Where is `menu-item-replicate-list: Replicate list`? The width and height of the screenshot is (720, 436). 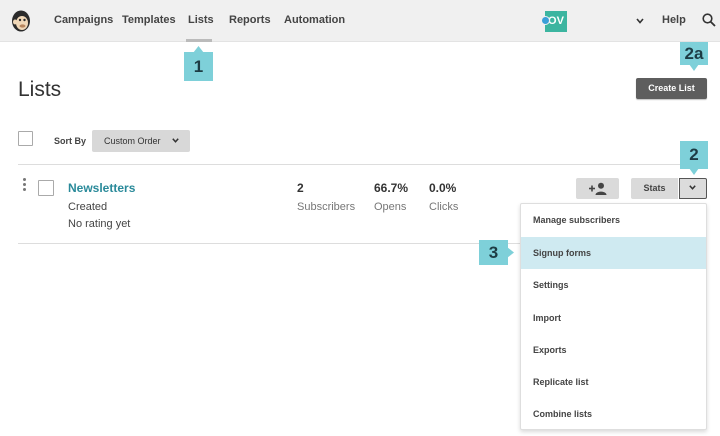 menu-item-replicate-list: Replicate list is located at coordinates (613, 382).